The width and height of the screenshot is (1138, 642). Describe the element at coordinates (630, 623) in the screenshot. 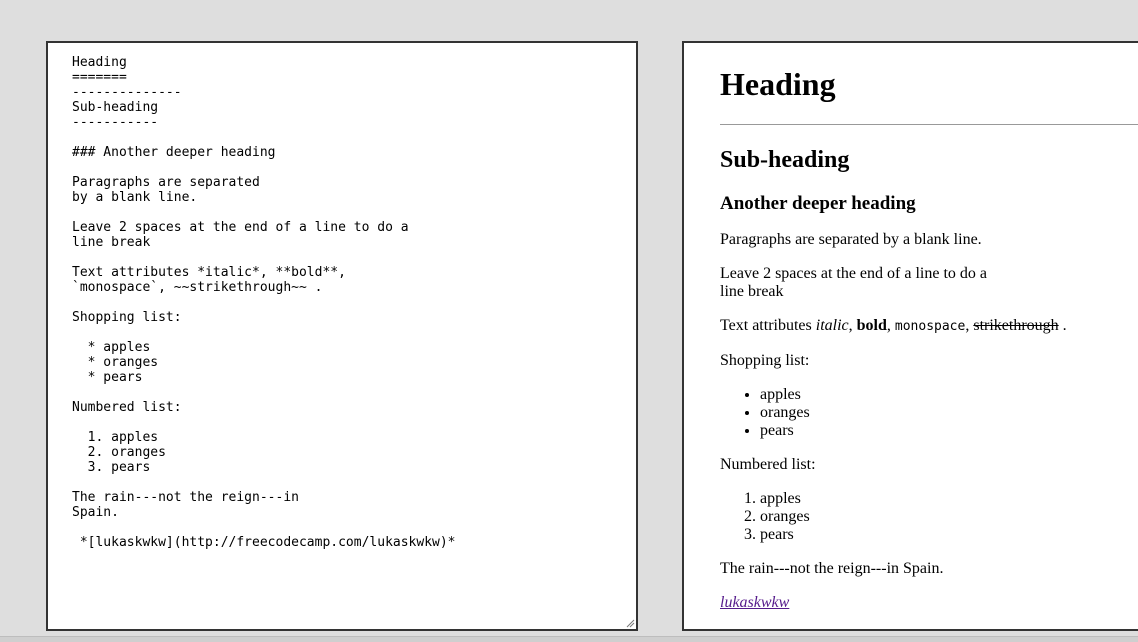

I see `resize-handle-icon` at that location.